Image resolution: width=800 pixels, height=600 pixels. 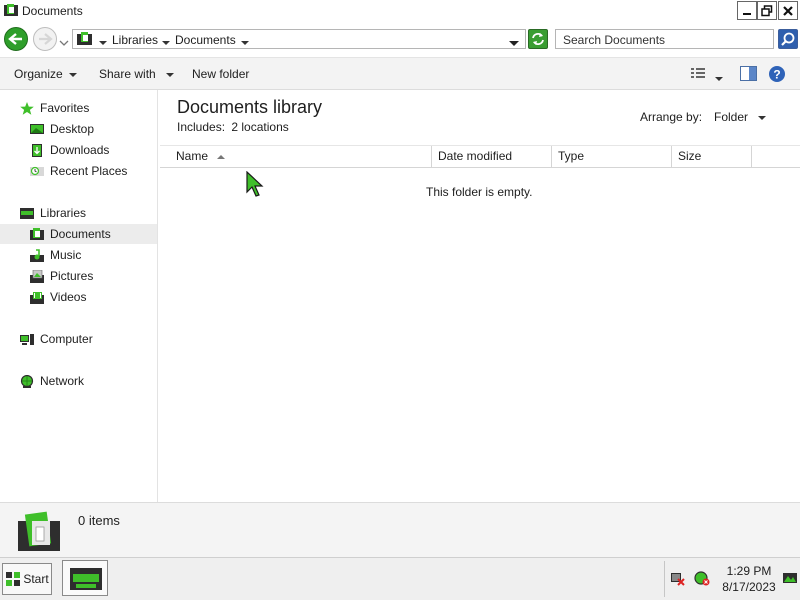 I want to click on arrow-left-icon, so click(x=15, y=39).